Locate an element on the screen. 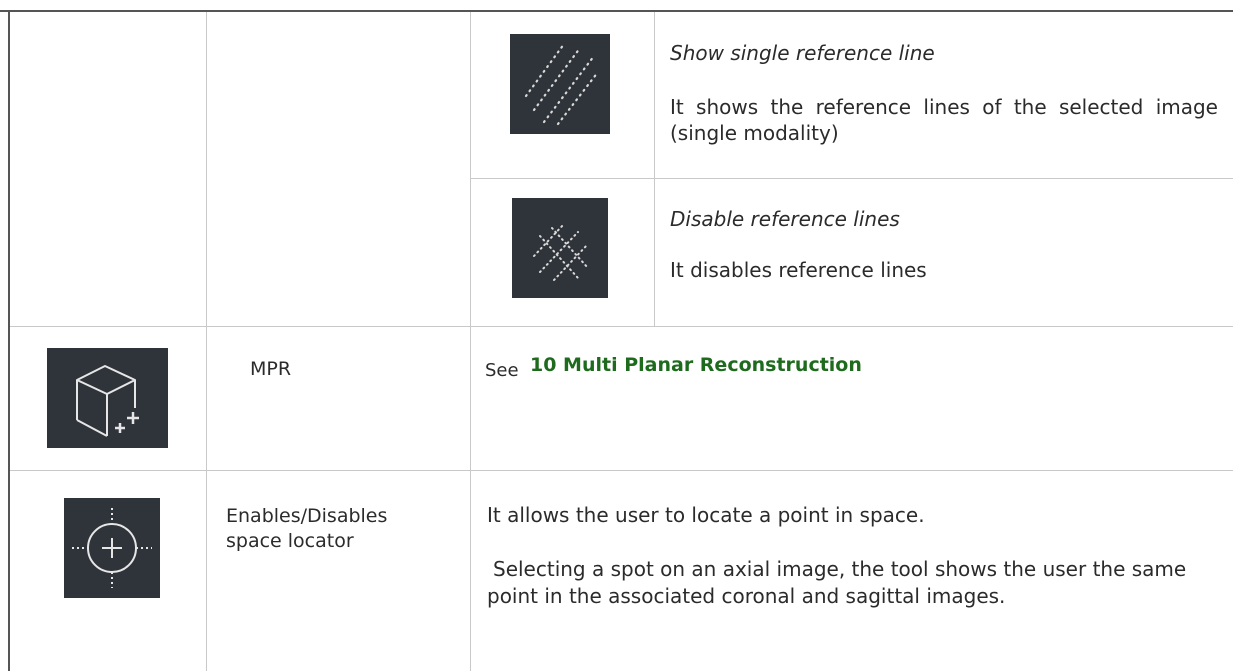 The width and height of the screenshot is (1233, 671). single-reference-line-title: Show single reference line is located at coordinates (802, 53).